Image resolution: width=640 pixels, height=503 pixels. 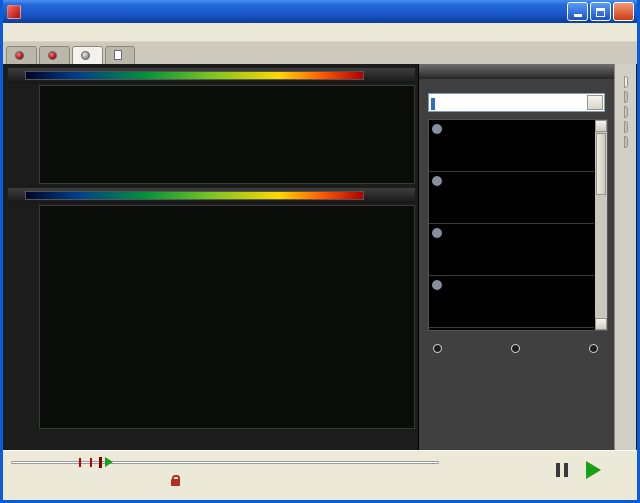 I want to click on spectral-color-scale, so click(x=194, y=75).